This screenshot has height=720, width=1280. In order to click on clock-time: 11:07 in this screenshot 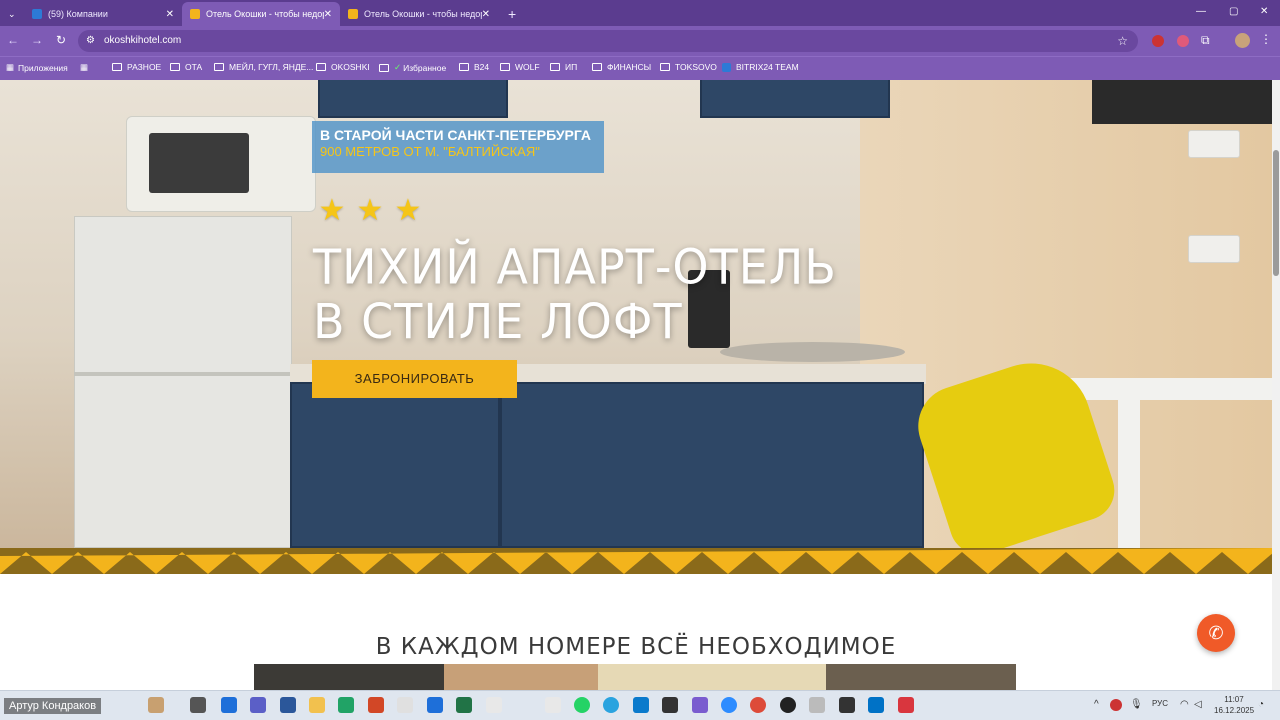, I will do `click(1234, 699)`.